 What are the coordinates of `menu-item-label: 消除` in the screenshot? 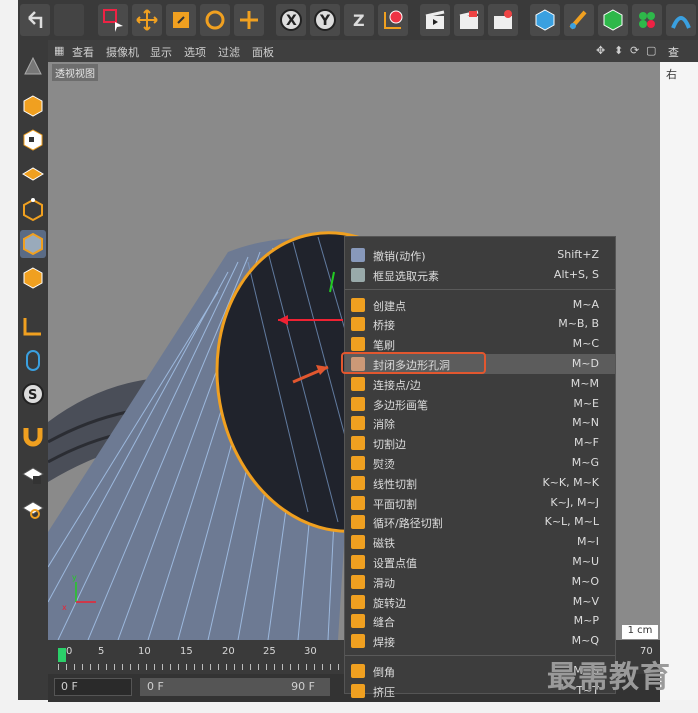 It's located at (384, 425).